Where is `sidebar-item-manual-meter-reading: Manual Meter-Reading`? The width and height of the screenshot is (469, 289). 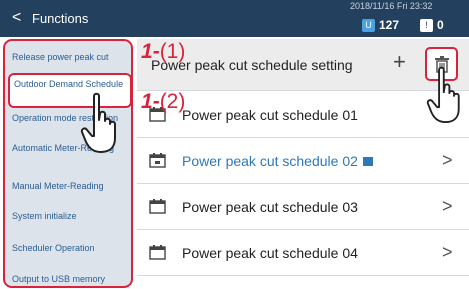 sidebar-item-manual-meter-reading: Manual Meter-Reading is located at coordinates (71, 186).